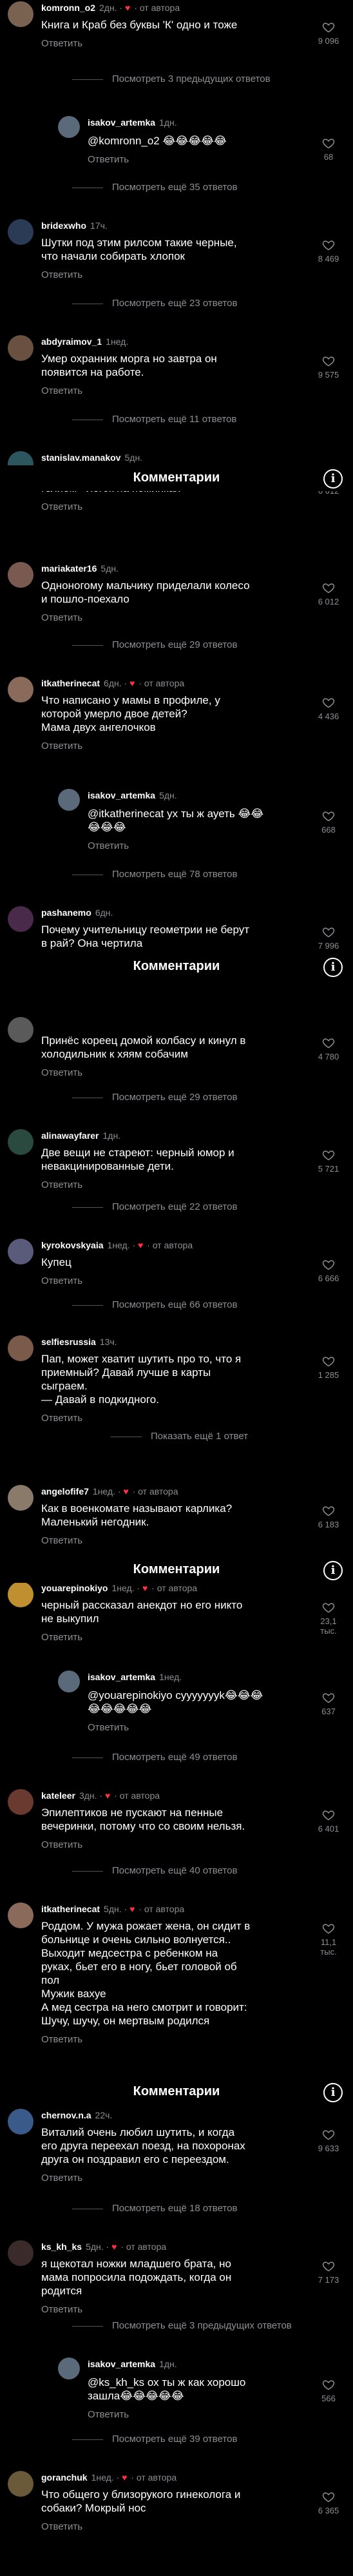 This screenshot has width=353, height=2576. Describe the element at coordinates (154, 1757) in the screenshot. I see `view-more-replies: Посмотреть ещё 49 ответов` at that location.